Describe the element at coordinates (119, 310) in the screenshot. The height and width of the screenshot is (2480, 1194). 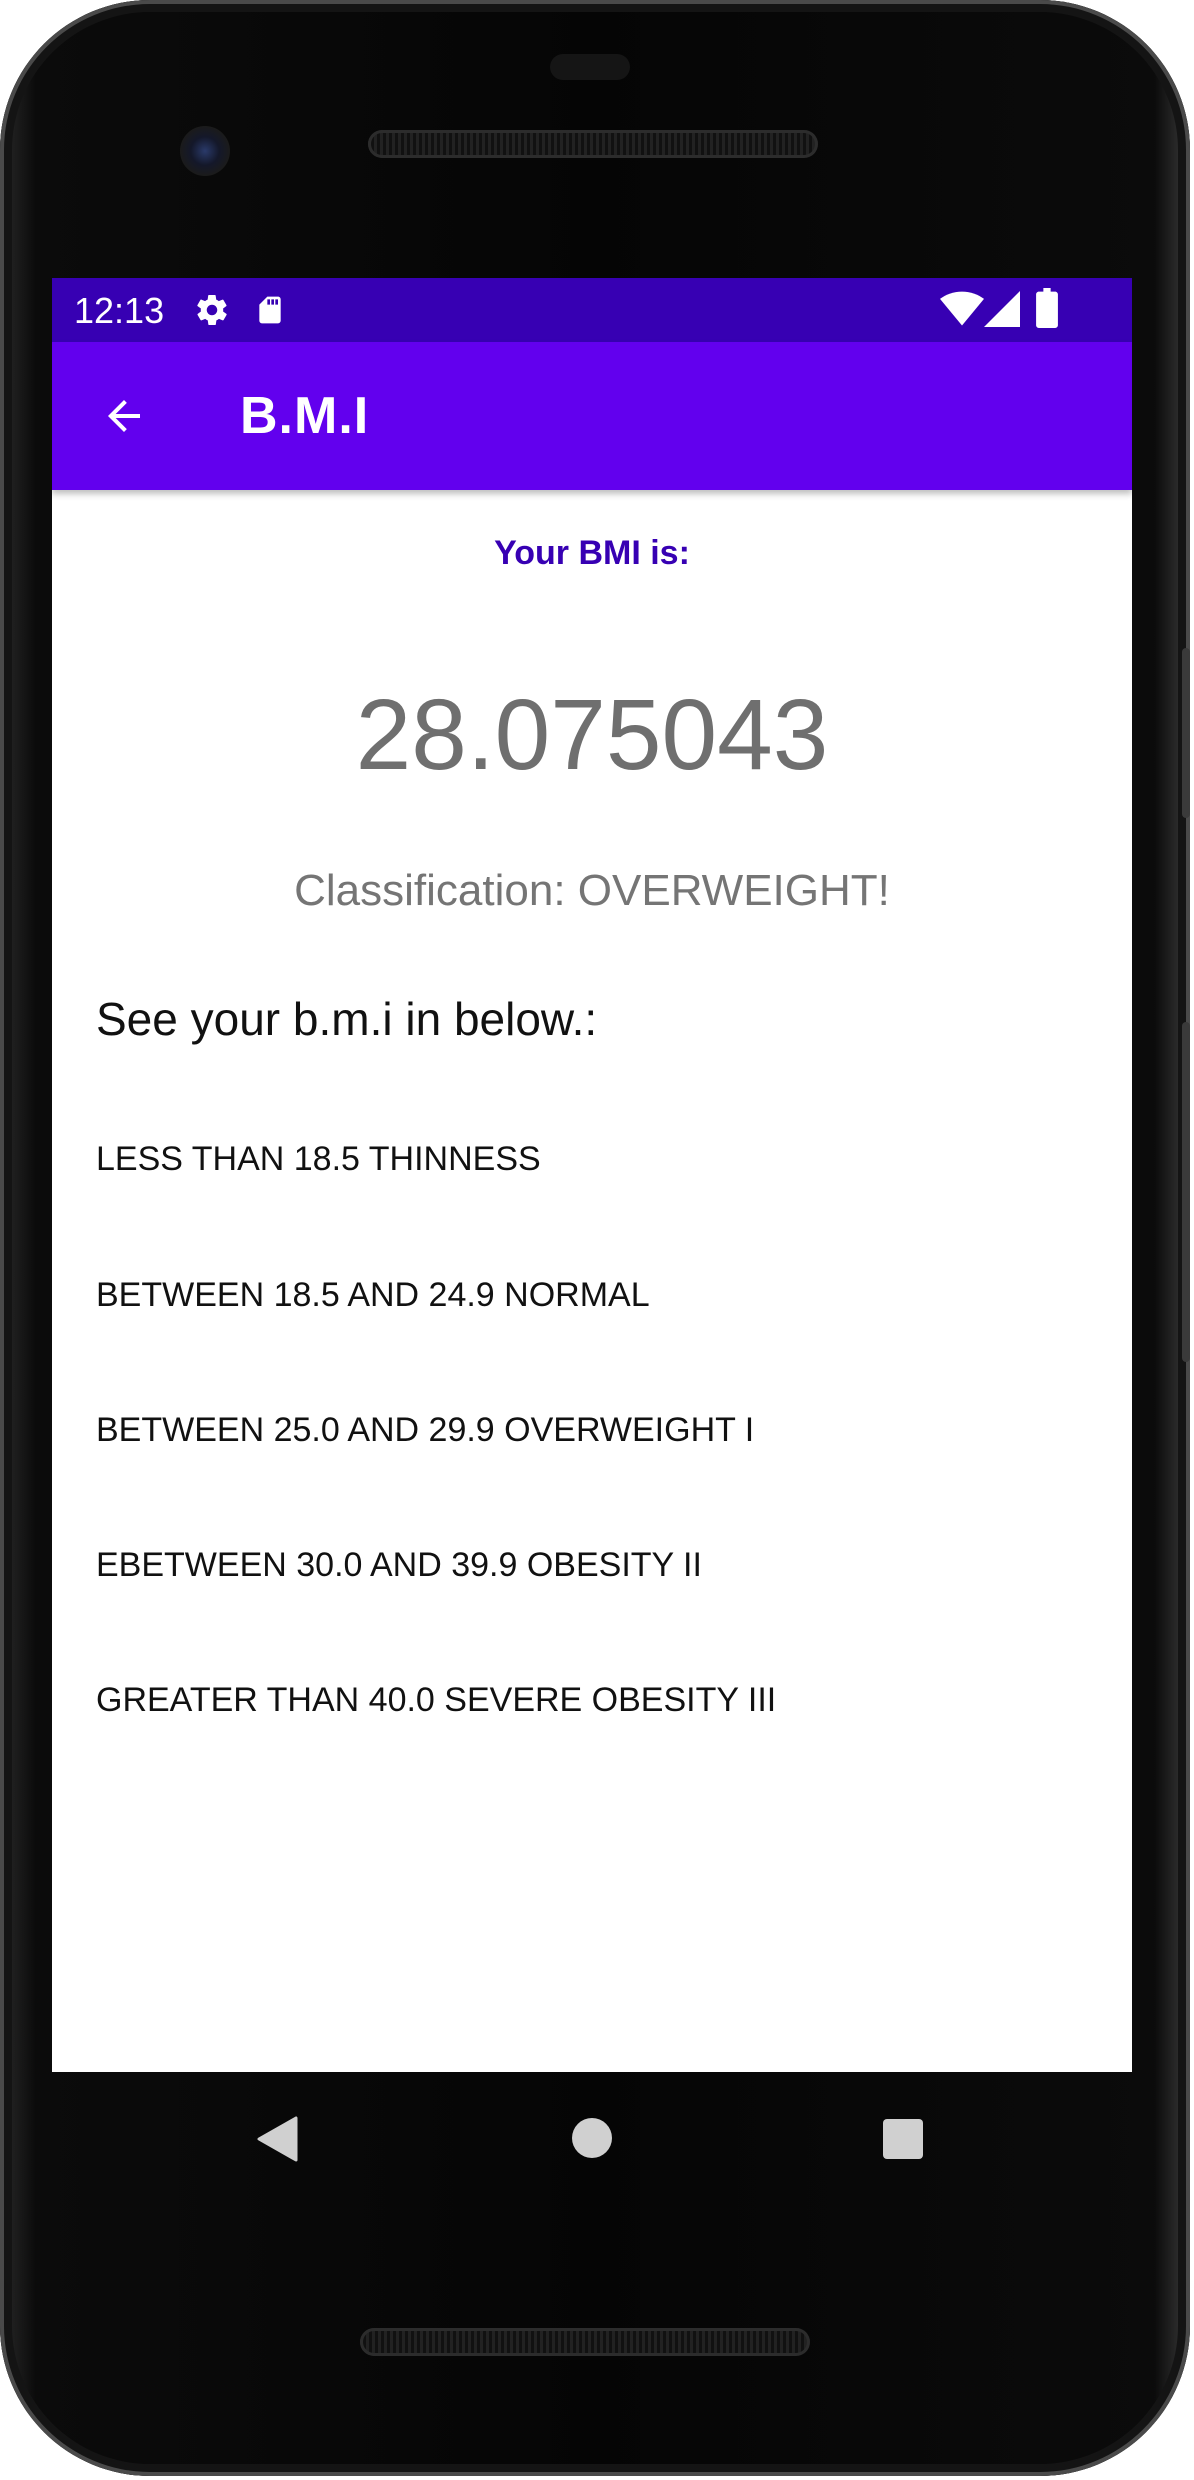
I see `status-time: 12:13` at that location.